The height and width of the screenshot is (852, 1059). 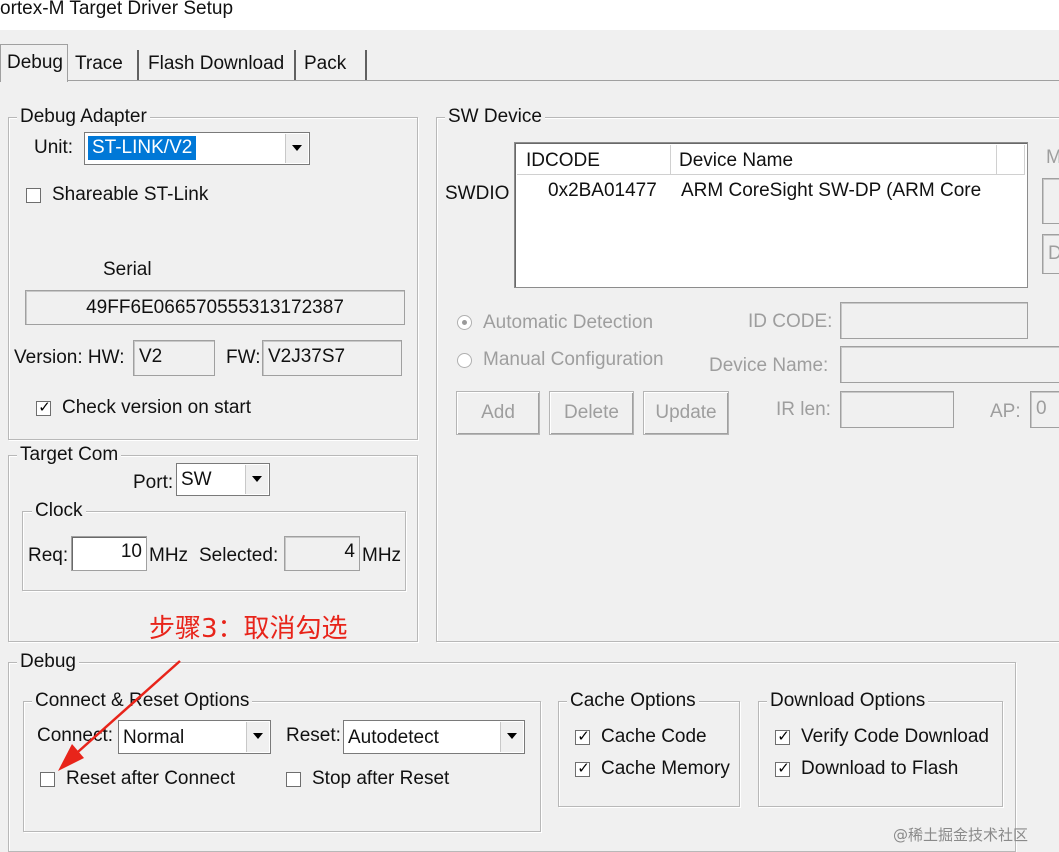 I want to click on watermark-text: @稀土掘金技术社区, so click(x=961, y=835).